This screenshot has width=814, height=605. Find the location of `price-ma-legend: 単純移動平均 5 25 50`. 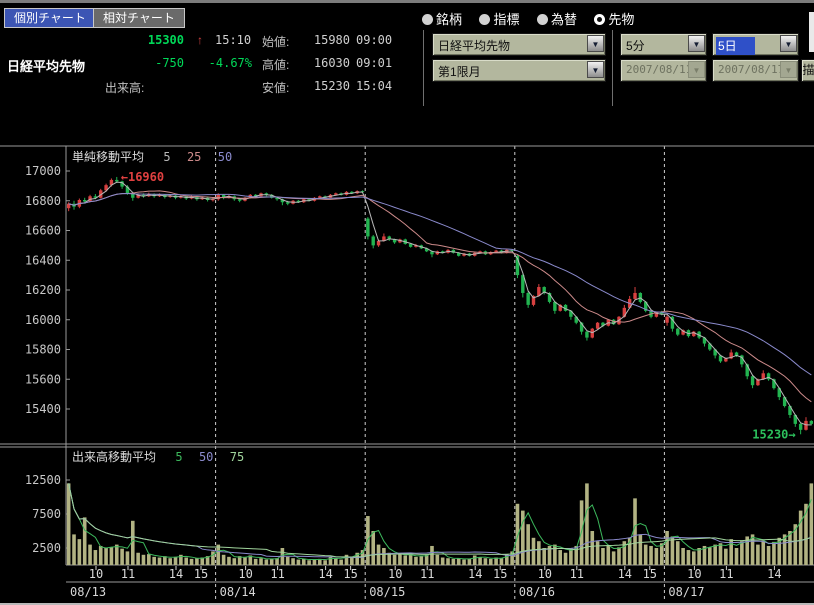

price-ma-legend: 単純移動平均 5 25 50 is located at coordinates (158, 156).